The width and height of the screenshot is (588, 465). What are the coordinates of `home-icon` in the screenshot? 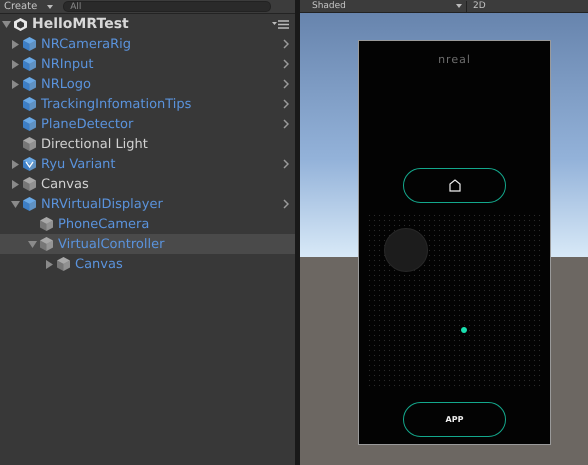 It's located at (454, 185).